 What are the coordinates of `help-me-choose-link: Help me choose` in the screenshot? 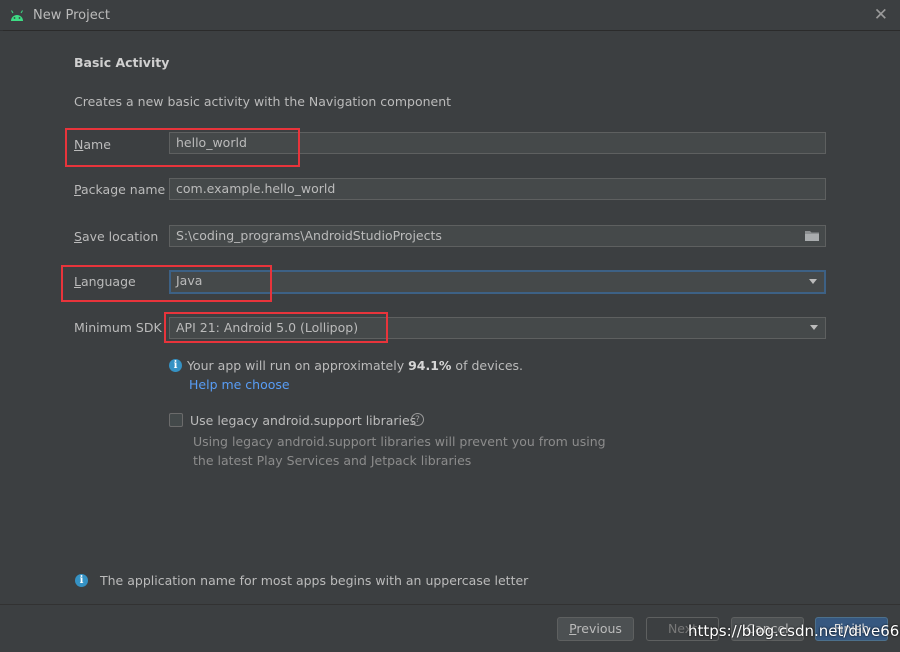 It's located at (239, 384).